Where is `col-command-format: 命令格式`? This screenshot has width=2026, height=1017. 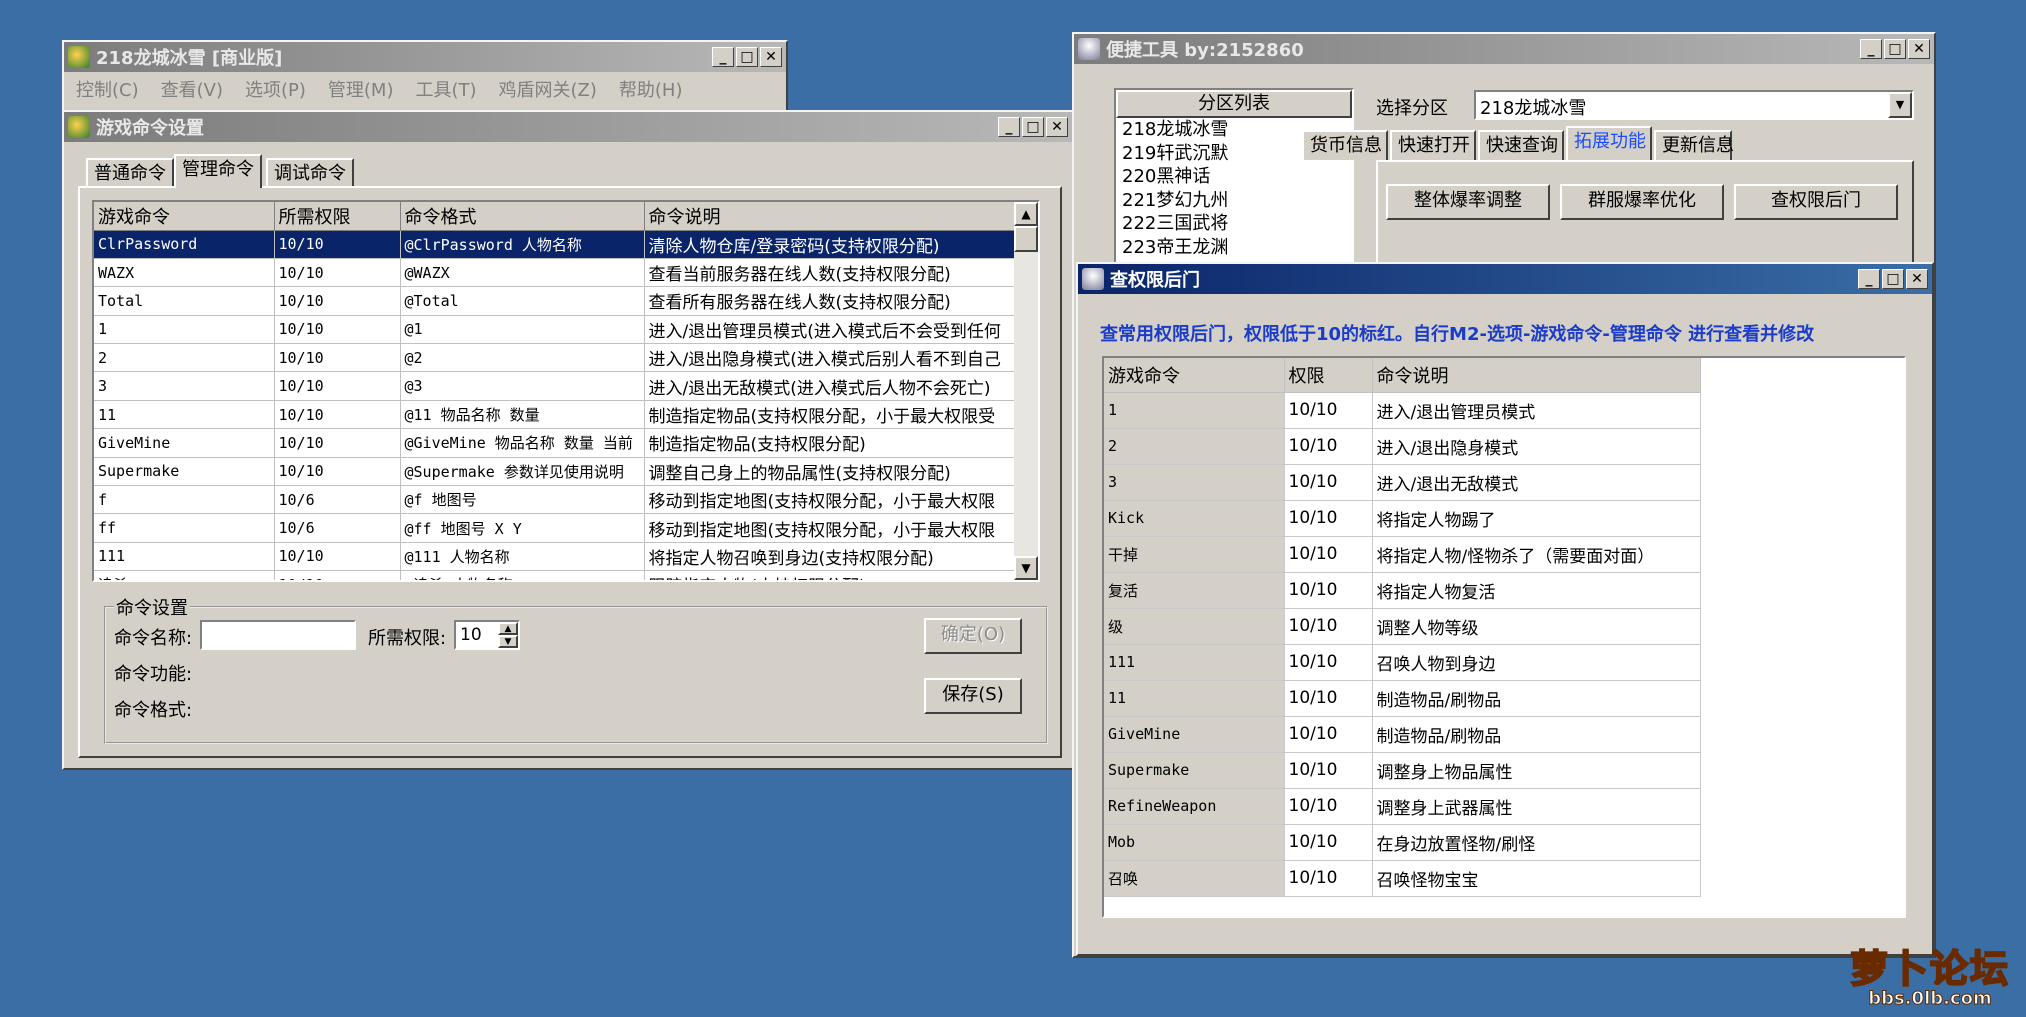 col-command-format: 命令格式 is located at coordinates (522, 216).